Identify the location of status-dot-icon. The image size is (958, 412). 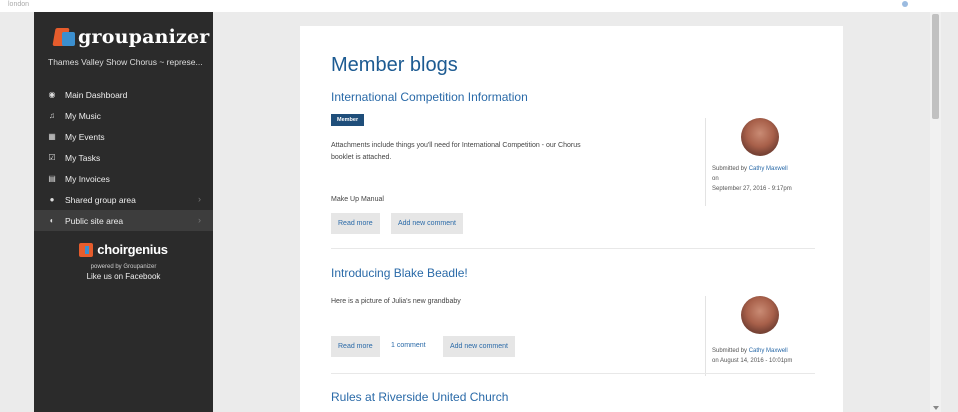
(905, 4).